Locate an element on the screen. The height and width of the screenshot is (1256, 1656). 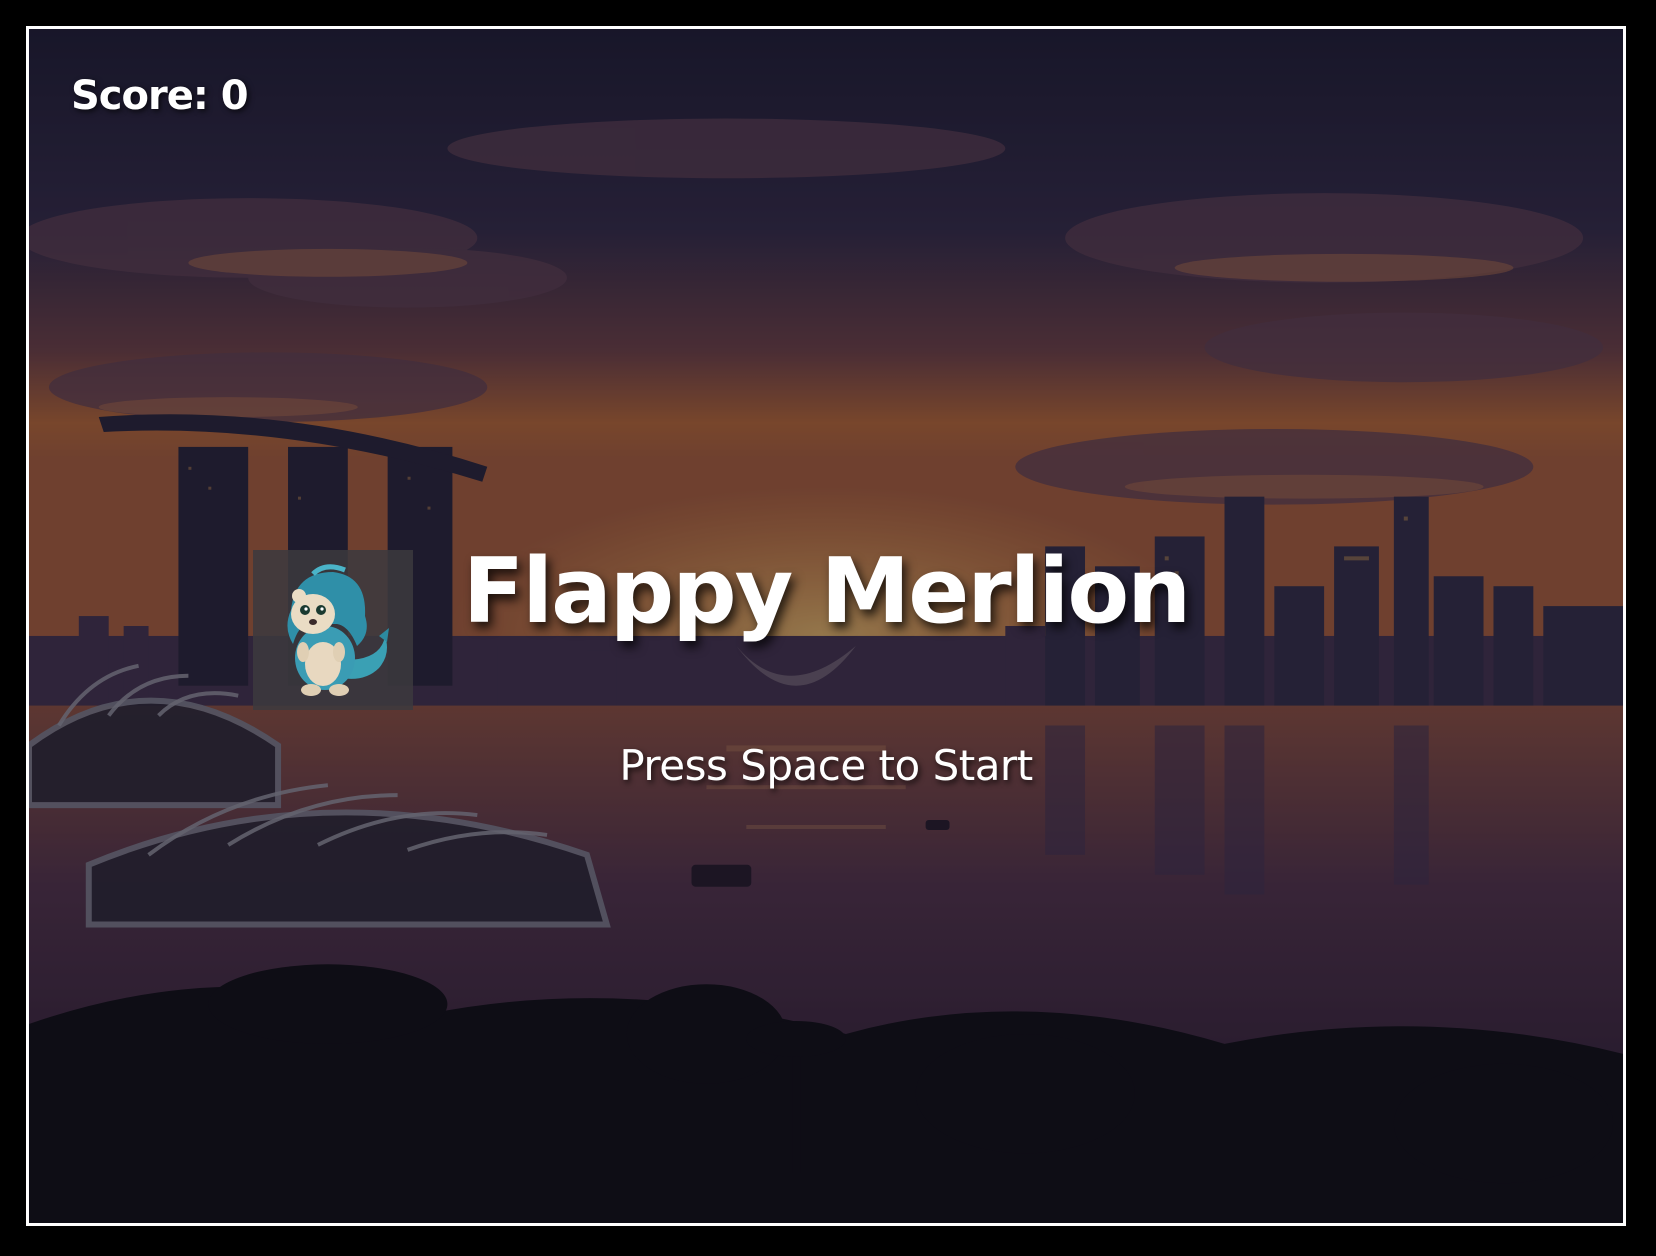
score-display: Score: 0 is located at coordinates (160, 96).